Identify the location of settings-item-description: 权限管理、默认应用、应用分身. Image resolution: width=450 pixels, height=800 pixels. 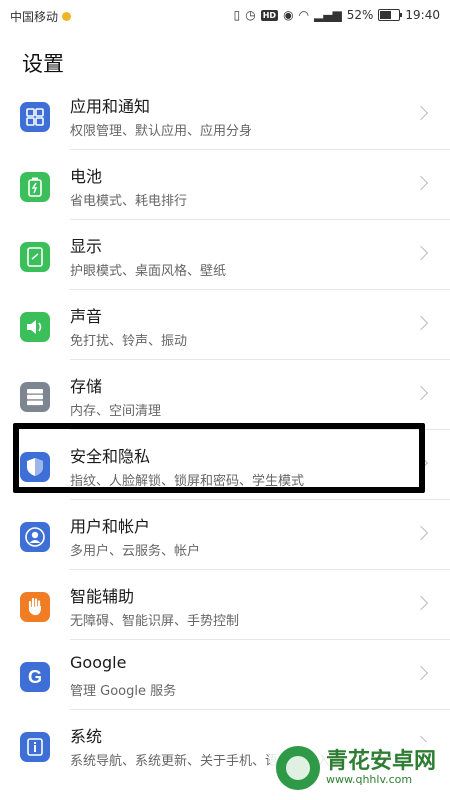
(161, 131).